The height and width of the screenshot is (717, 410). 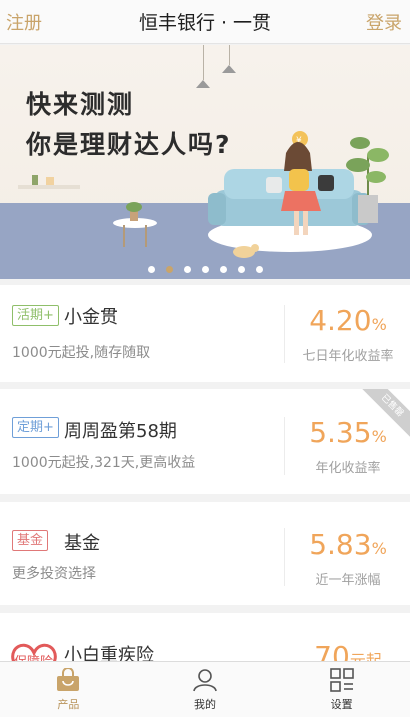 I want to click on register-link: 注册, so click(x=24, y=22).